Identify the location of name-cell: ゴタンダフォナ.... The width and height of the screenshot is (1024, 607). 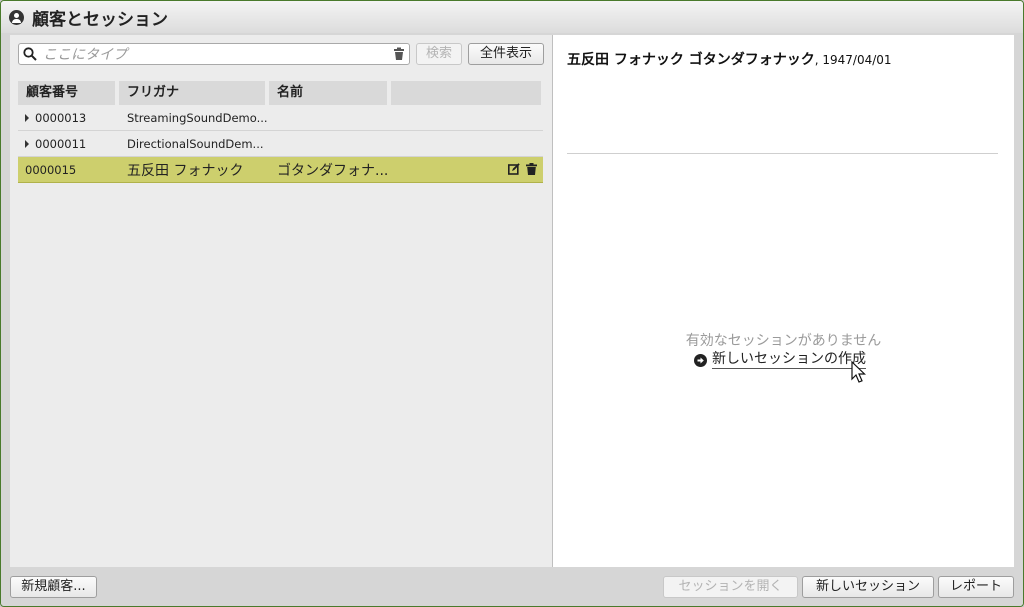
(333, 170).